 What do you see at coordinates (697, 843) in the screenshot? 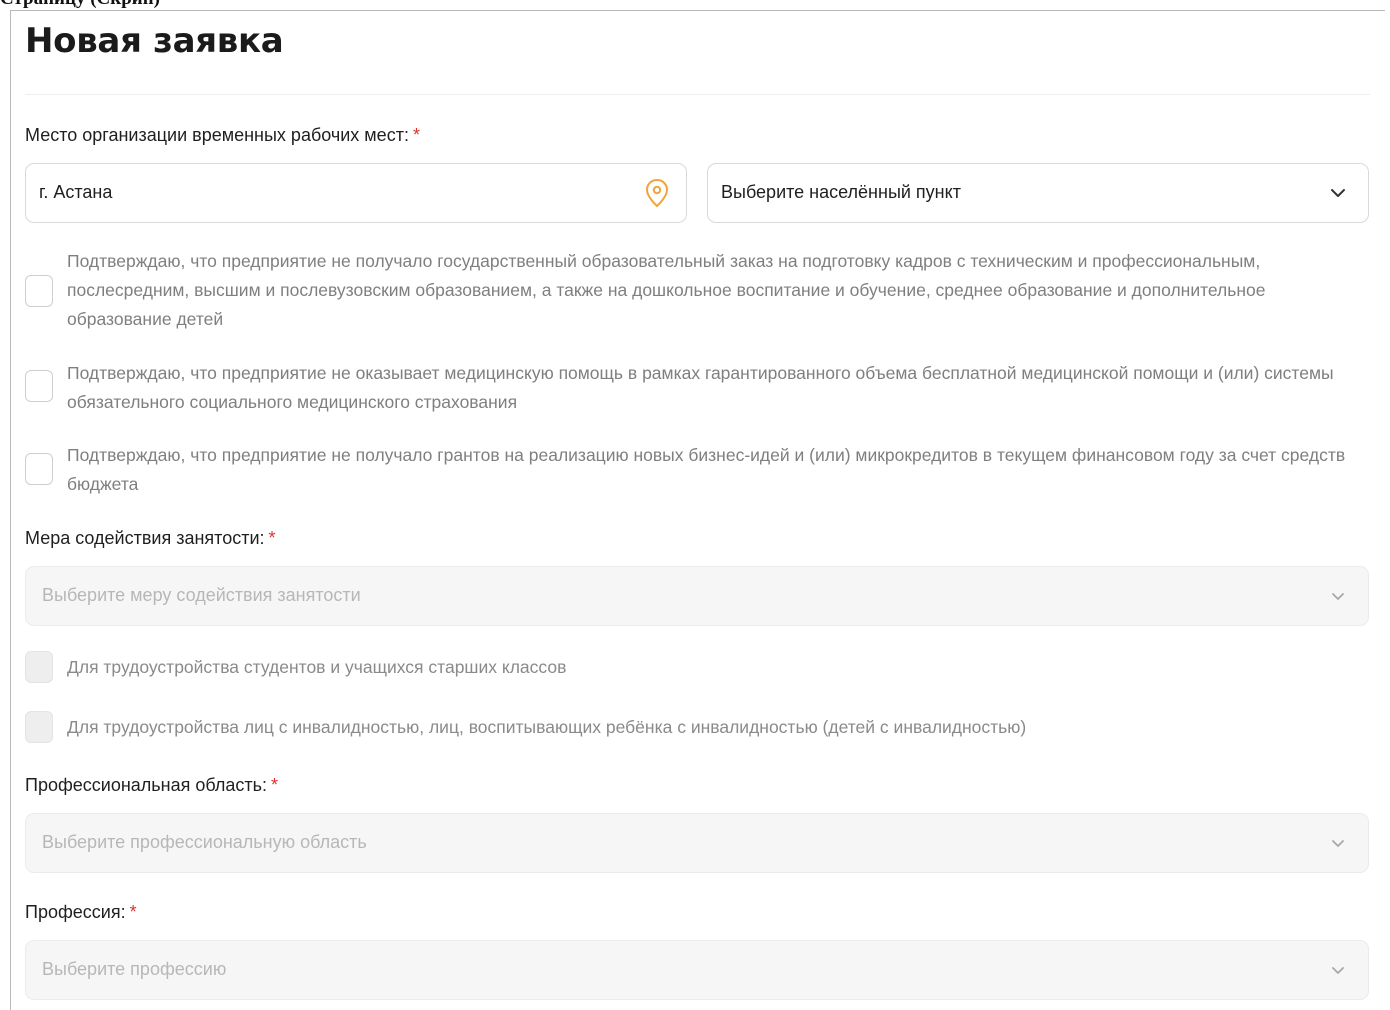
I see `professional-area-select: Выберите профессиональную область` at bounding box center [697, 843].